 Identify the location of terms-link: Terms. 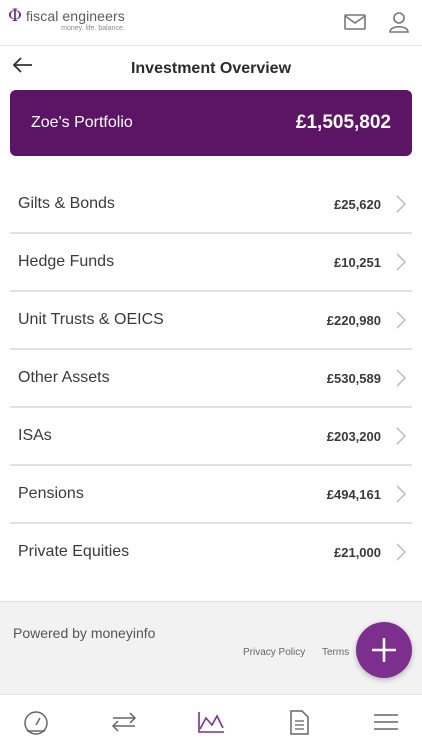
(335, 652).